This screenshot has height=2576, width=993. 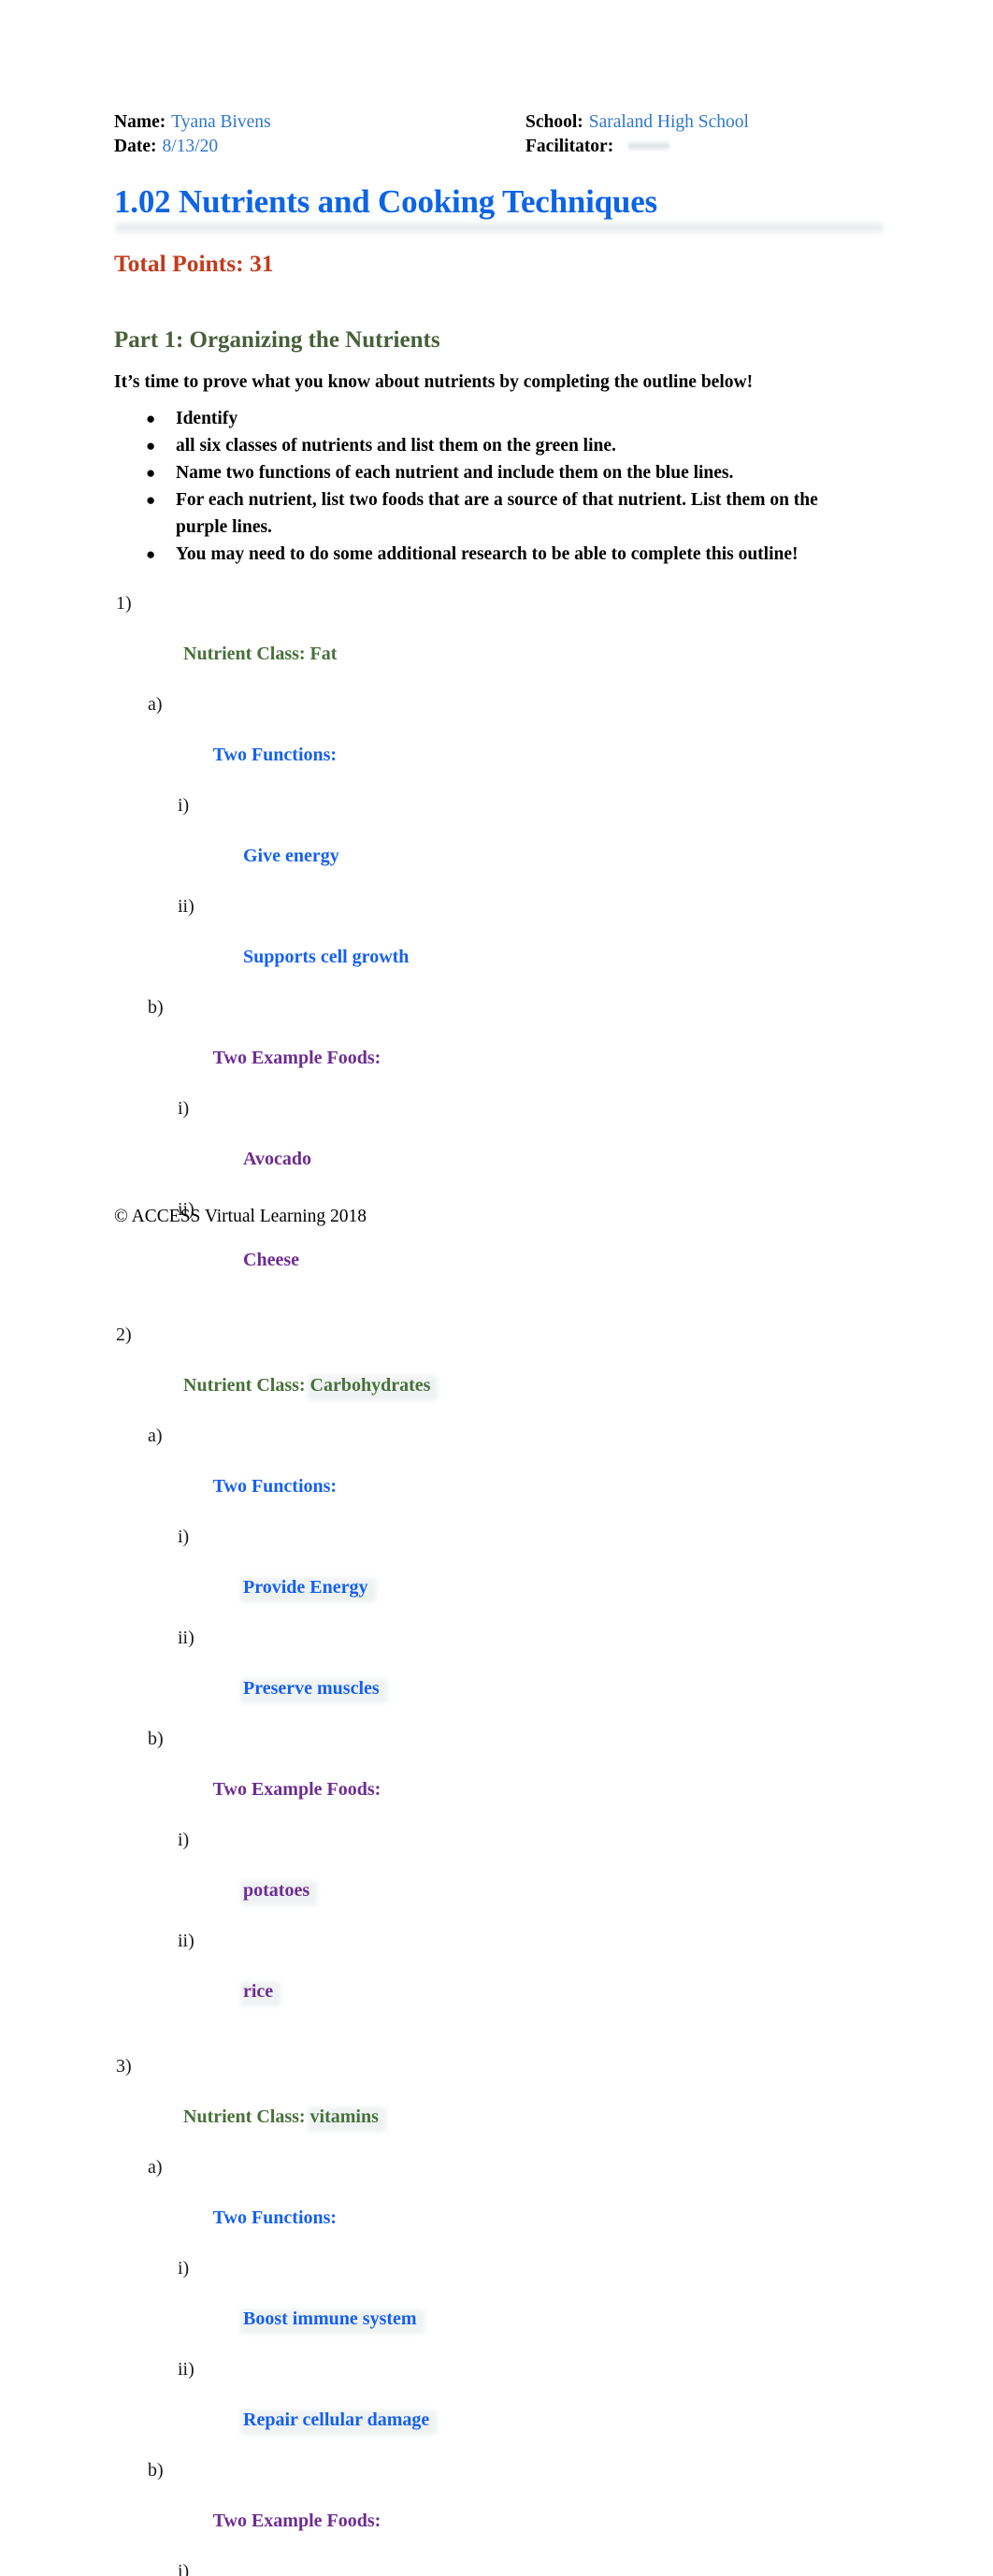 I want to click on date-label: Date:, so click(x=135, y=146).